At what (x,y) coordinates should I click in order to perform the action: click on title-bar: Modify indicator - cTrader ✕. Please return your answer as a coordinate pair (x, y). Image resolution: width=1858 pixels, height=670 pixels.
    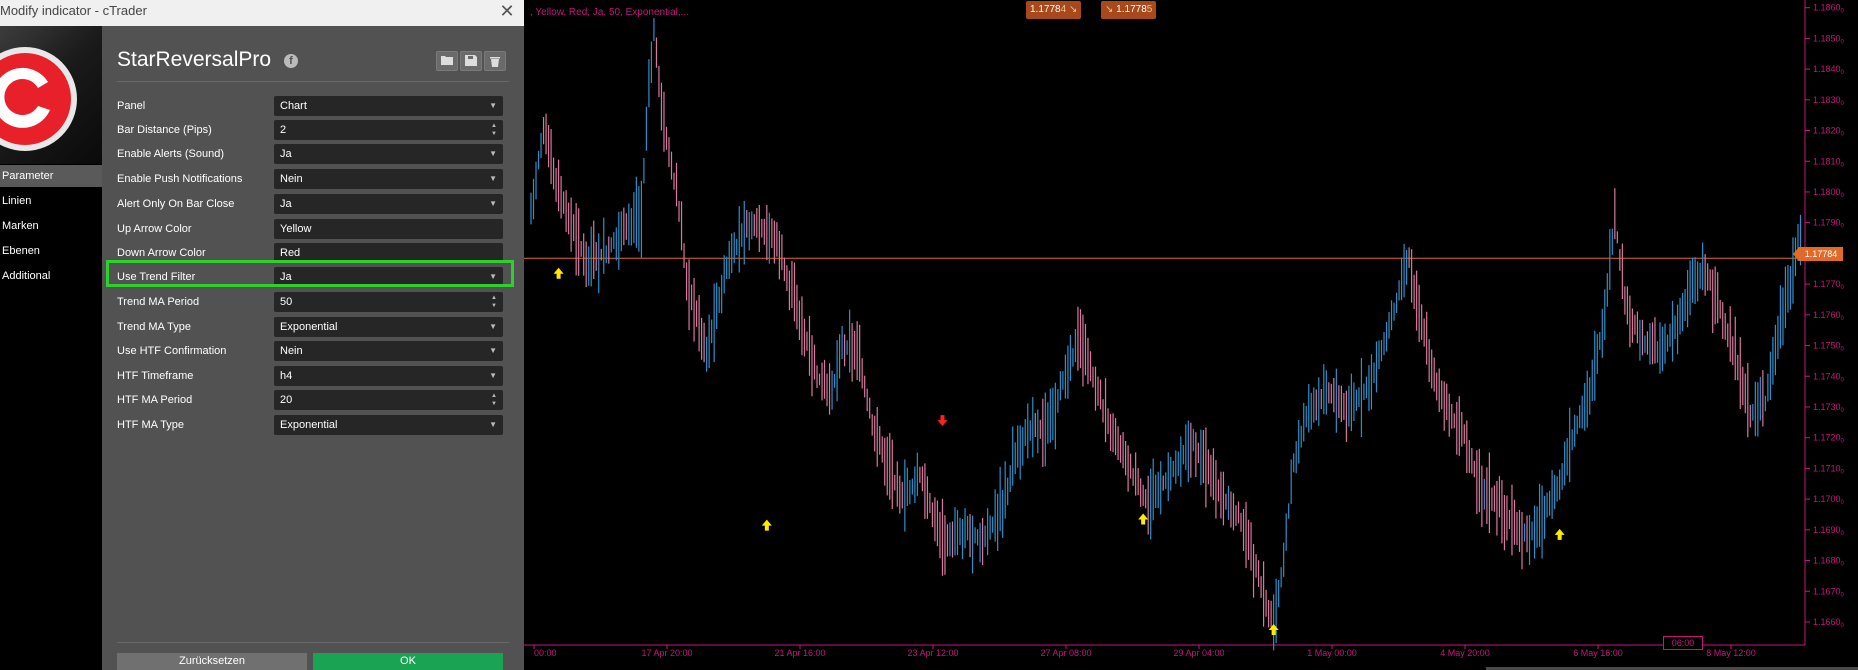
    Looking at the image, I should click on (262, 13).